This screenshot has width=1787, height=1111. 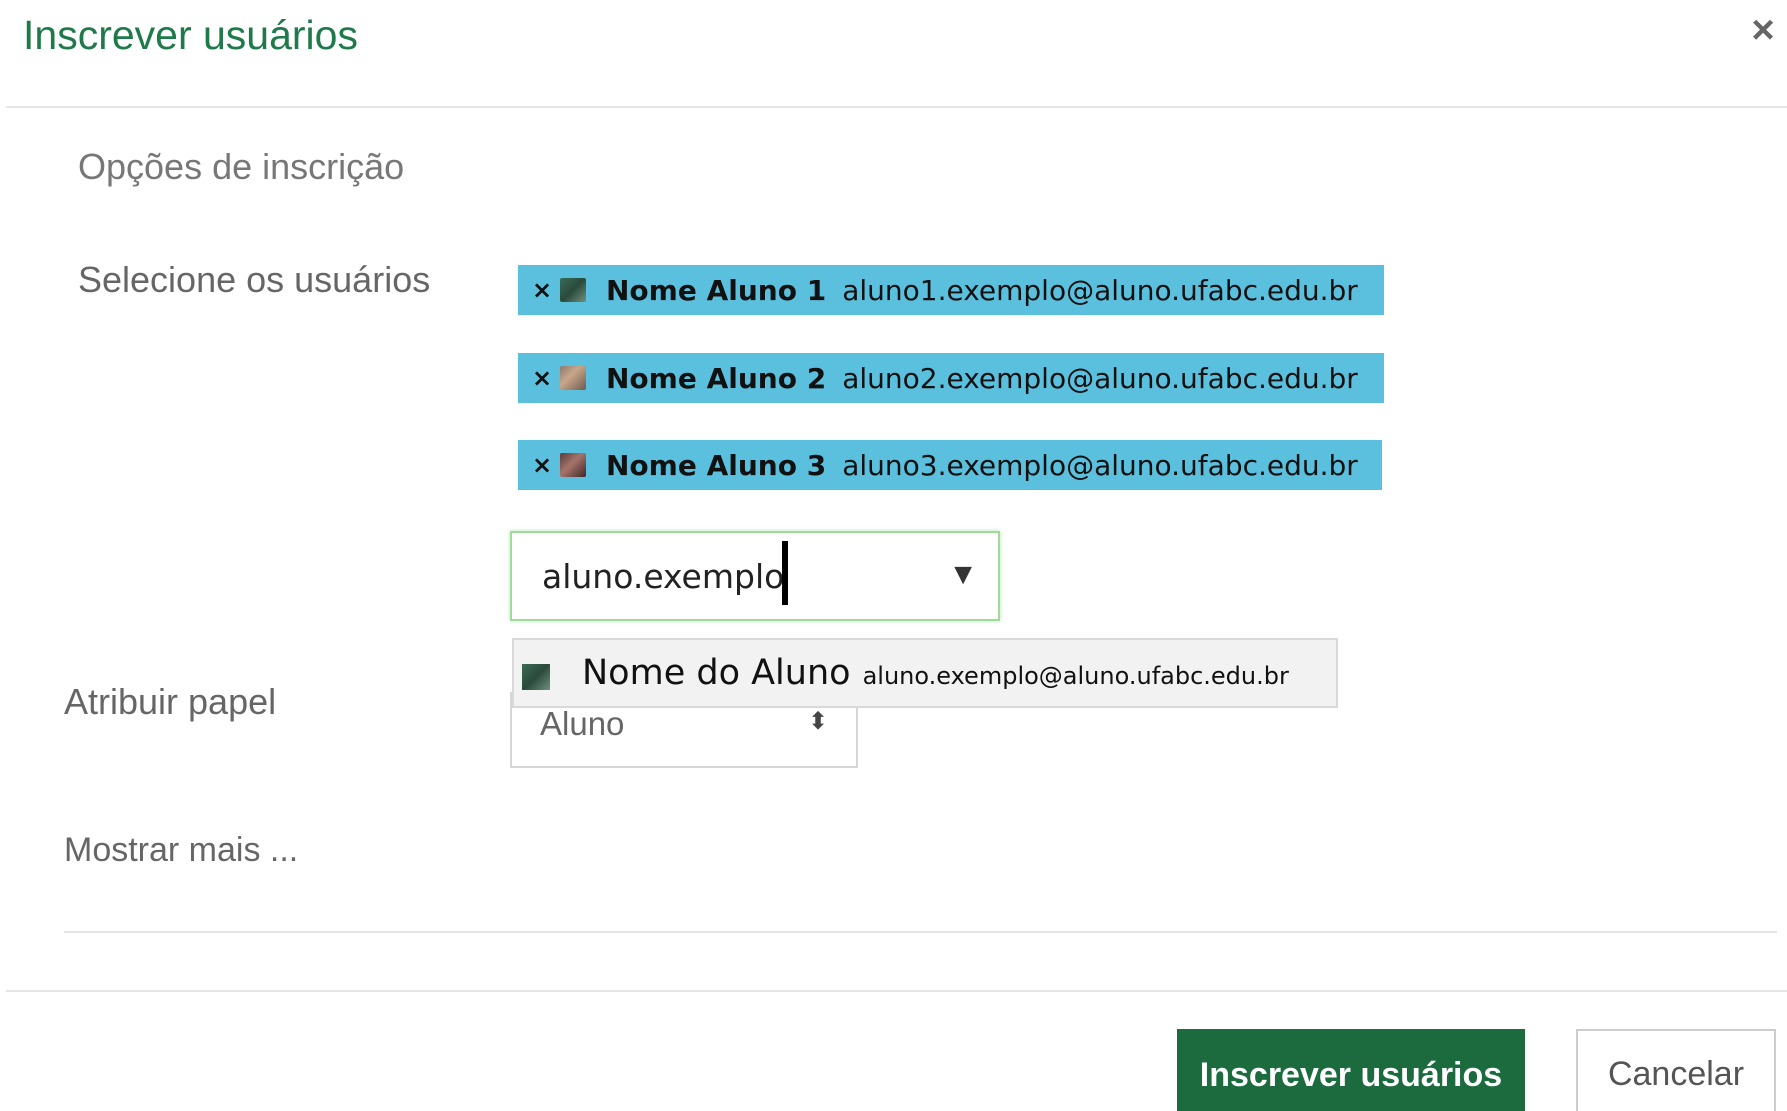 I want to click on select-users-label: Selecione os usuários, so click(x=254, y=279).